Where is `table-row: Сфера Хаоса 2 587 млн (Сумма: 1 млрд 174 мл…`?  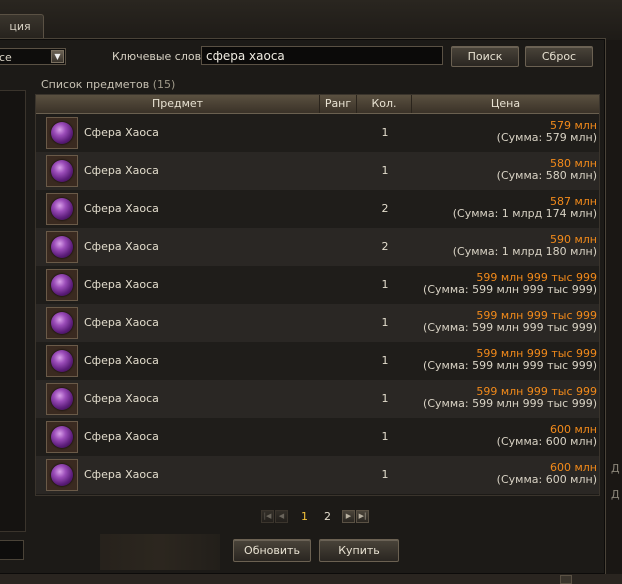
table-row: Сфера Хаоса 2 587 млн (Сумма: 1 млрд 174 мл… is located at coordinates (317, 209).